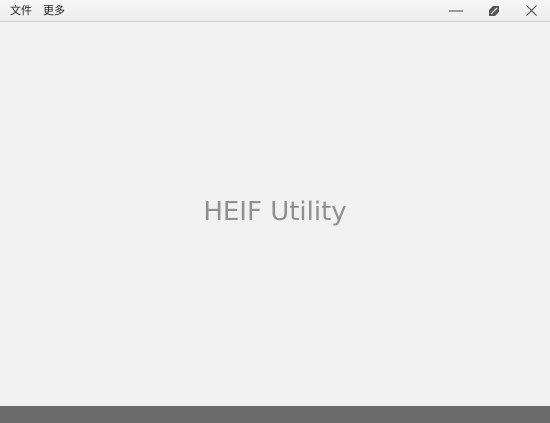 This screenshot has width=550, height=423. I want to click on minimize-button, so click(456, 10).